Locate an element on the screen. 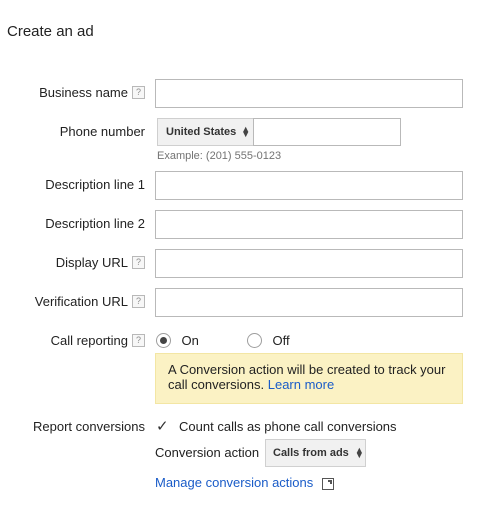 The width and height of the screenshot is (478, 525). display-url-input is located at coordinates (309, 263).